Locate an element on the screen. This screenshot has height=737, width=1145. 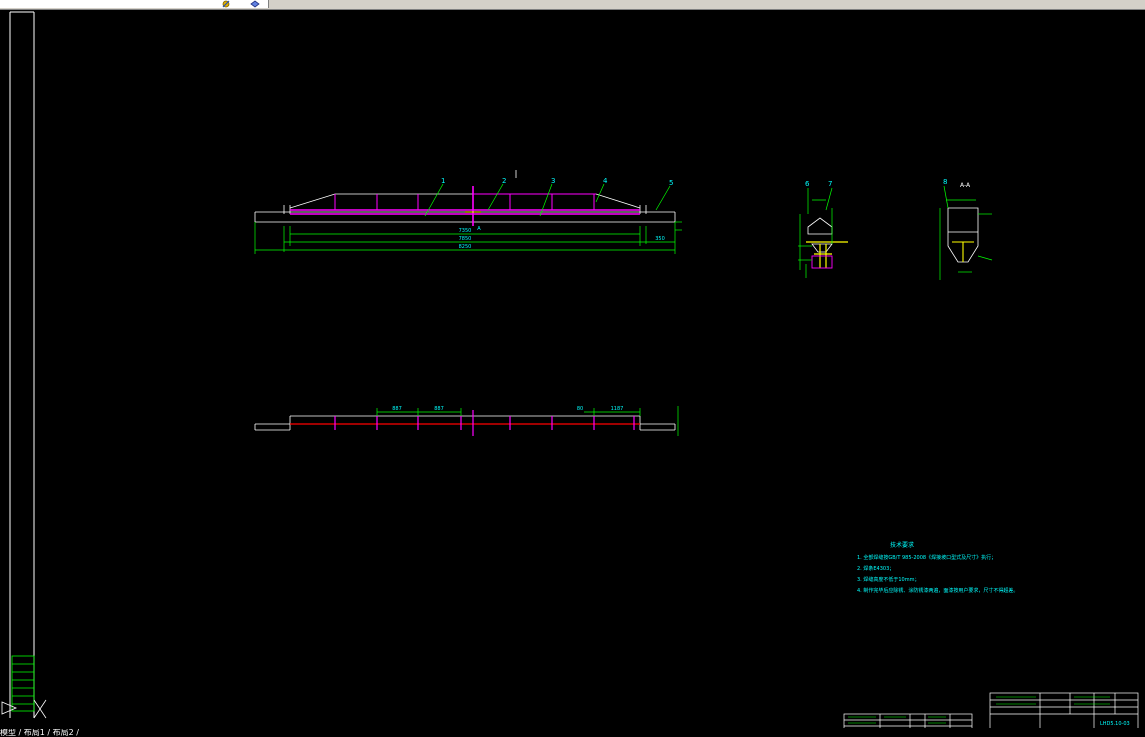
section-view-2: 8 A-A is located at coordinates (966, 229).